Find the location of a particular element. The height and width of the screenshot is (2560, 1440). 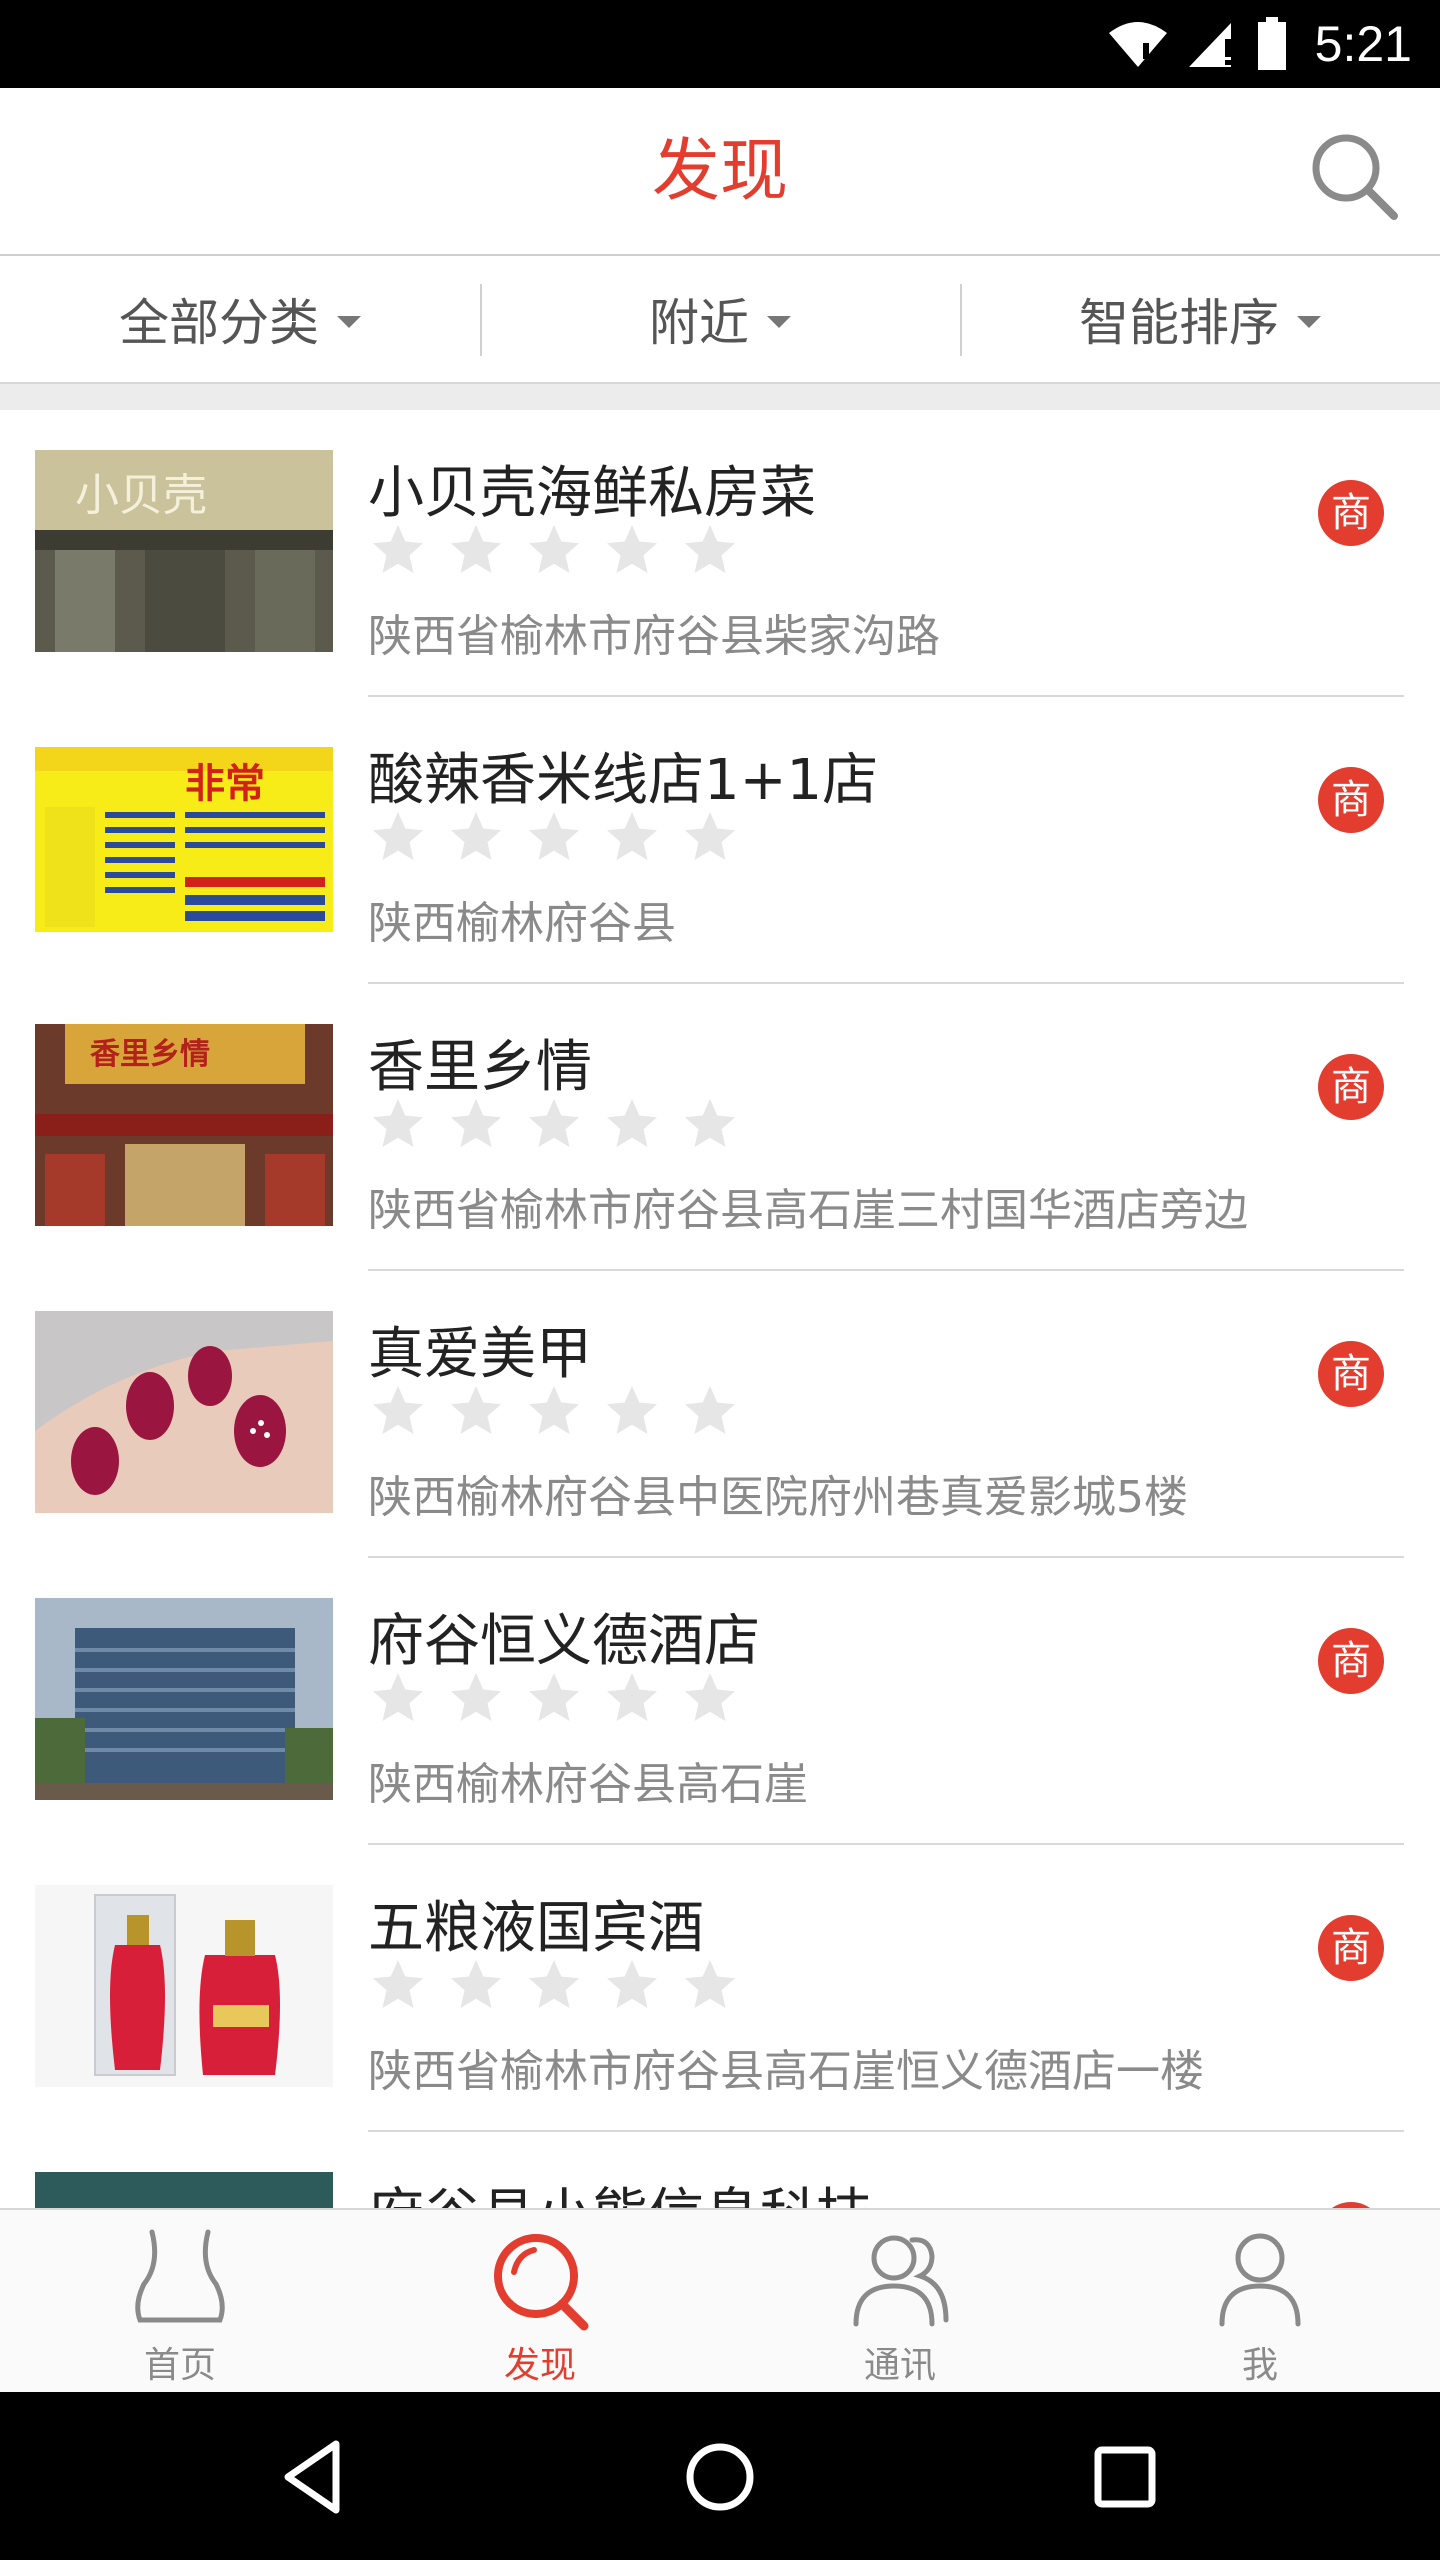

merchant-address: 陕西榆林府谷县中医院府州巷真爱影城5楼 is located at coordinates (778, 1497).